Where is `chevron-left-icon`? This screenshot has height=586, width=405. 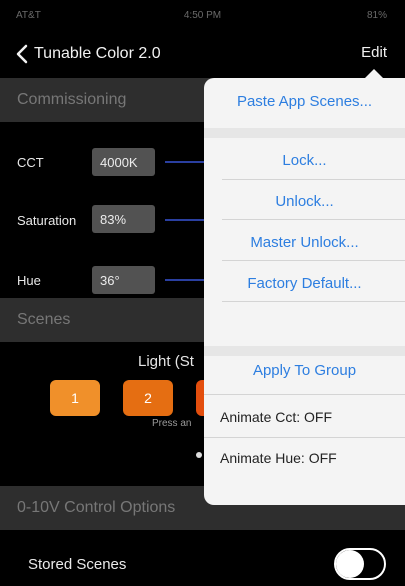 chevron-left-icon is located at coordinates (22, 54).